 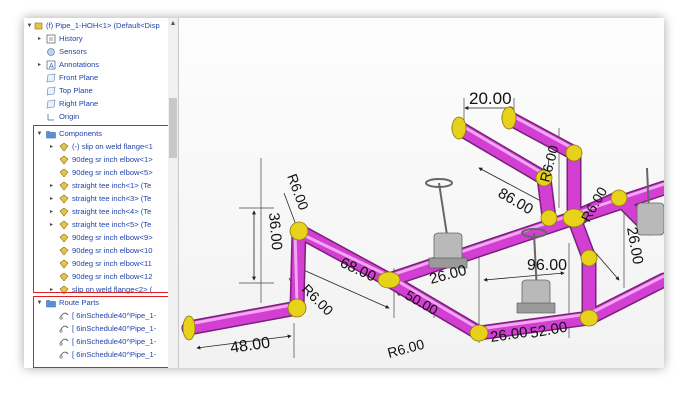 I want to click on sensor-icon, so click(x=51, y=52).